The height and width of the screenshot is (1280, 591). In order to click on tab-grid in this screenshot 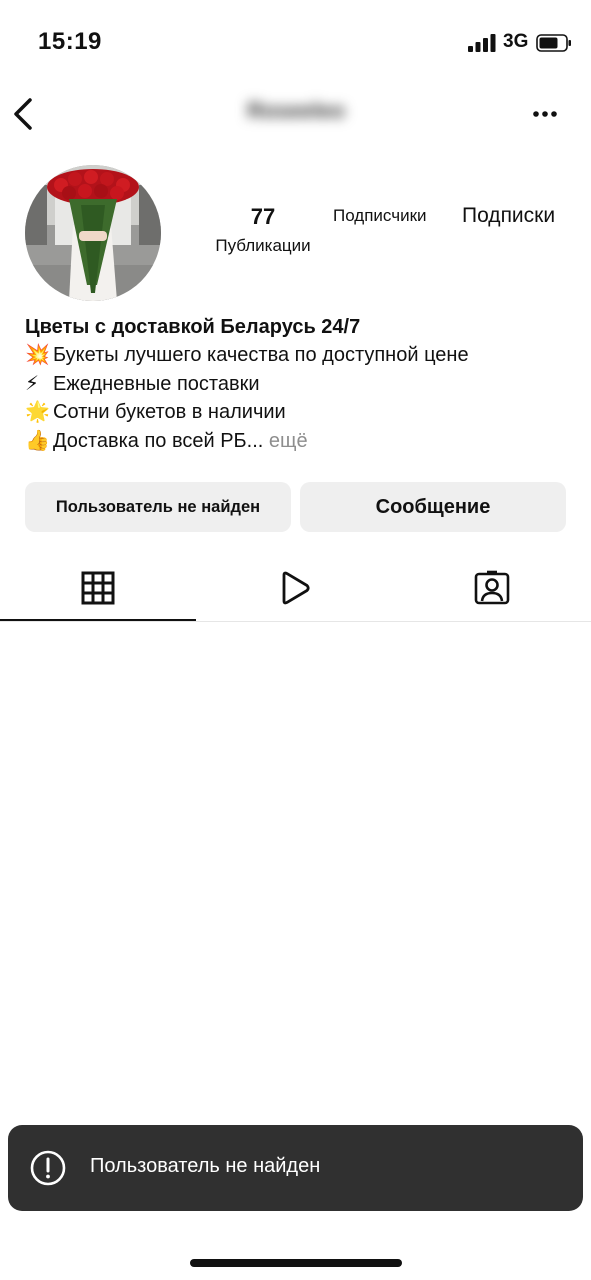, I will do `click(98, 588)`.